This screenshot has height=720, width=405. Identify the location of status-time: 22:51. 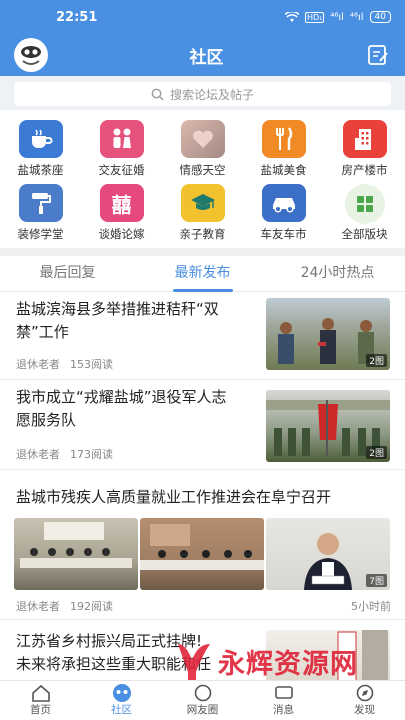
(77, 17).